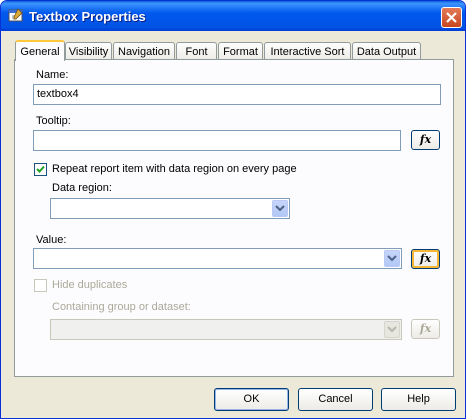 This screenshot has width=466, height=419. What do you see at coordinates (196, 51) in the screenshot?
I see `tab-font: Font` at bounding box center [196, 51].